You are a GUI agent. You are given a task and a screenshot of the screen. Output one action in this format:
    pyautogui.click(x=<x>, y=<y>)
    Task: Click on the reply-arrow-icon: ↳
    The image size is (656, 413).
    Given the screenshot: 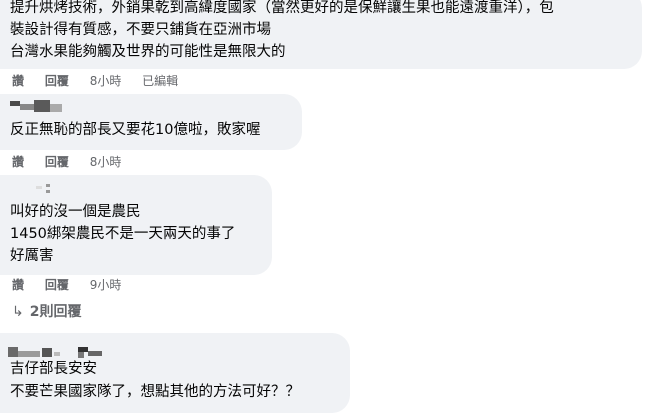 What is the action you would take?
    pyautogui.click(x=18, y=312)
    